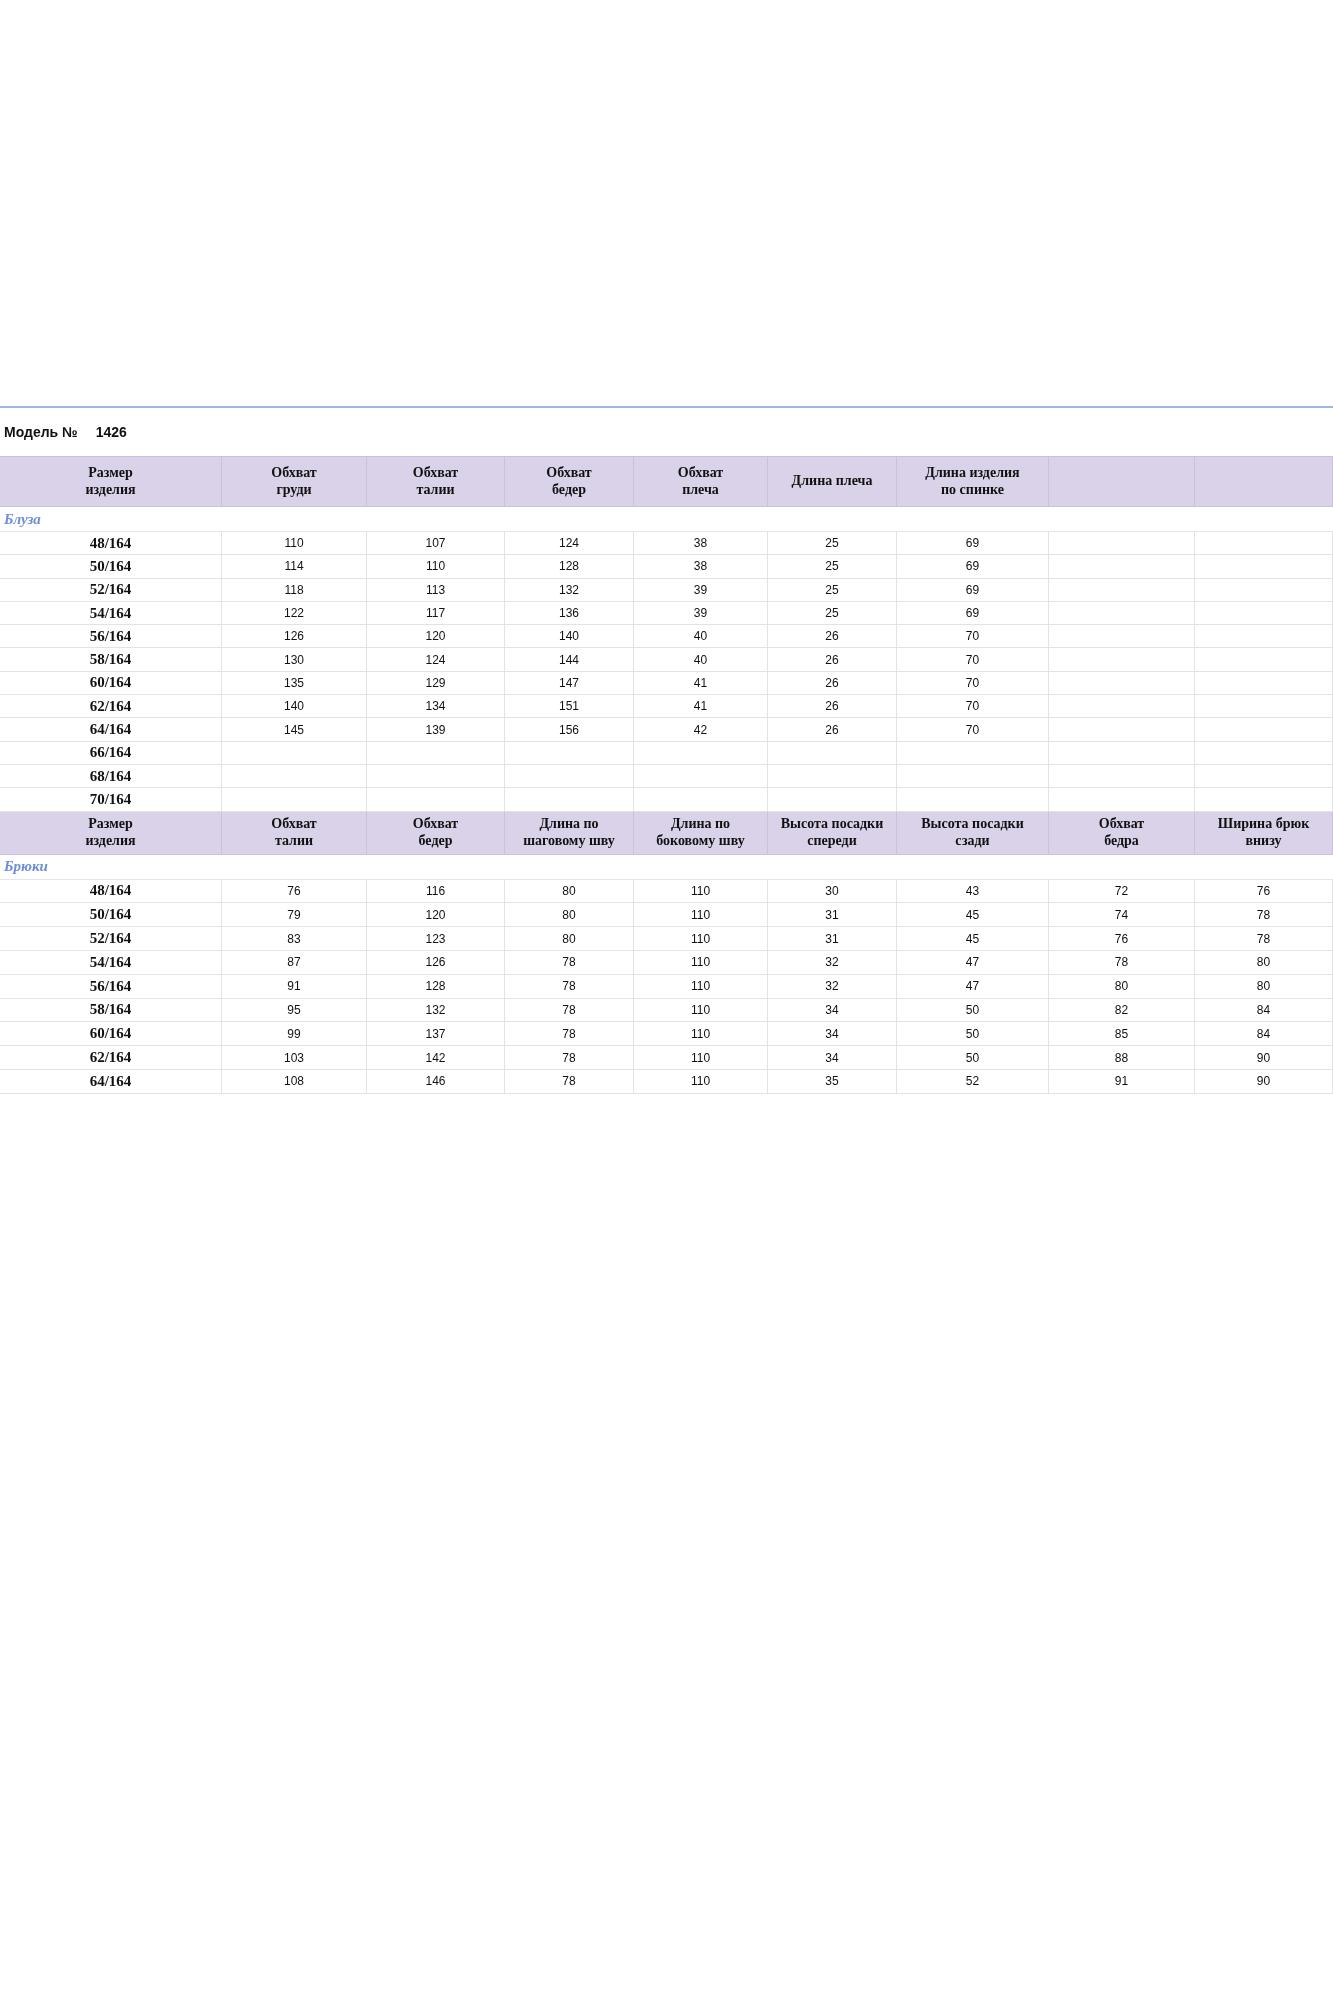 This screenshot has height=2000, width=1333. Describe the element at coordinates (25, 867) in the screenshot. I see `section-label: Брюки` at that location.